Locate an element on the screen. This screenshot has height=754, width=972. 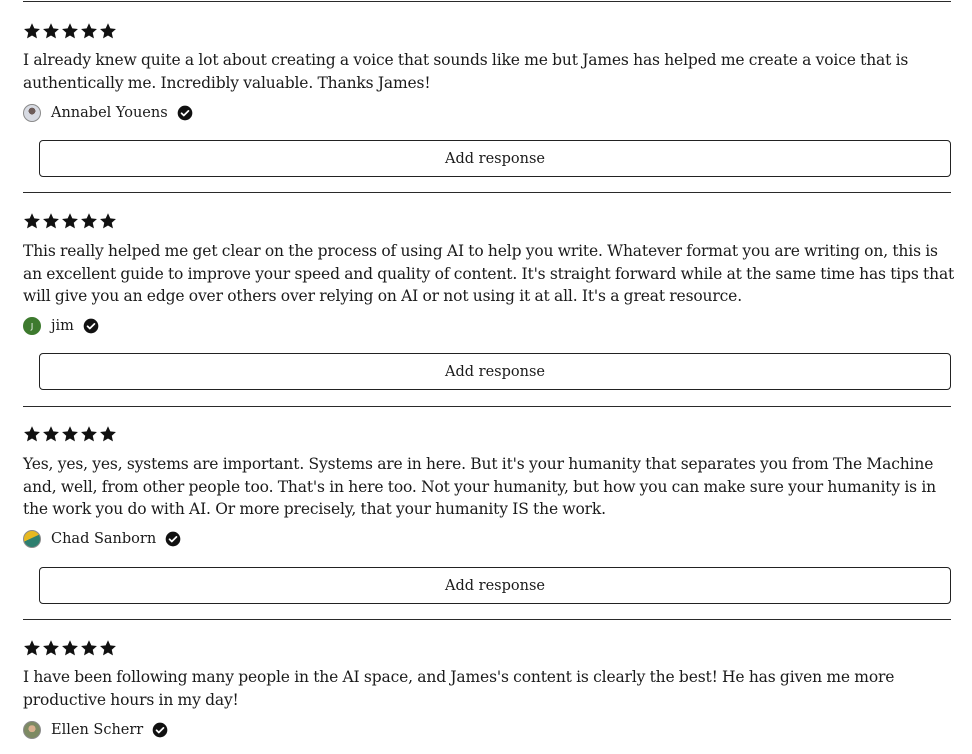
author-name: Chad Sanborn is located at coordinates (104, 539).